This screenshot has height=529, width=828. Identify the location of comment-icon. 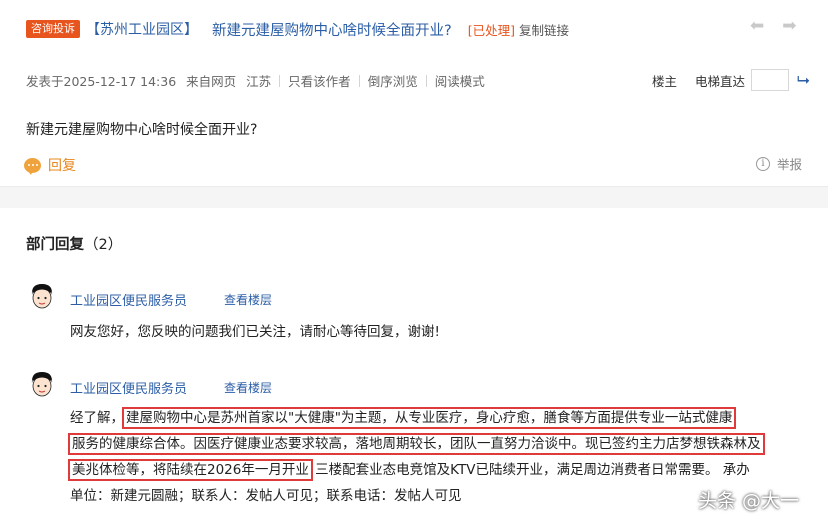
(32, 166).